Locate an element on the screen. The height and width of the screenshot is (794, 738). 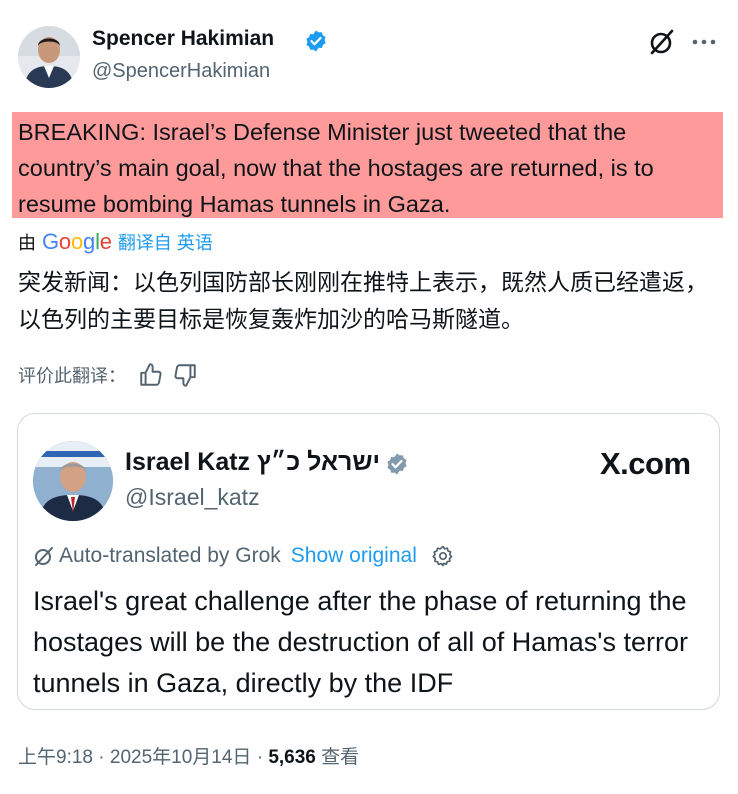
translation-attribution: 由 Google 翻译自 英语 is located at coordinates (115, 242).